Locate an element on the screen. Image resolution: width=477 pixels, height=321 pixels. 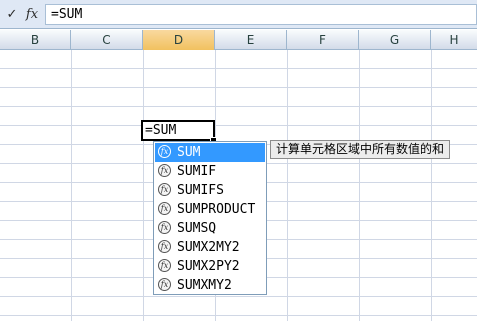
autocomplete-item: fx SUMPRODUCT is located at coordinates (210, 209).